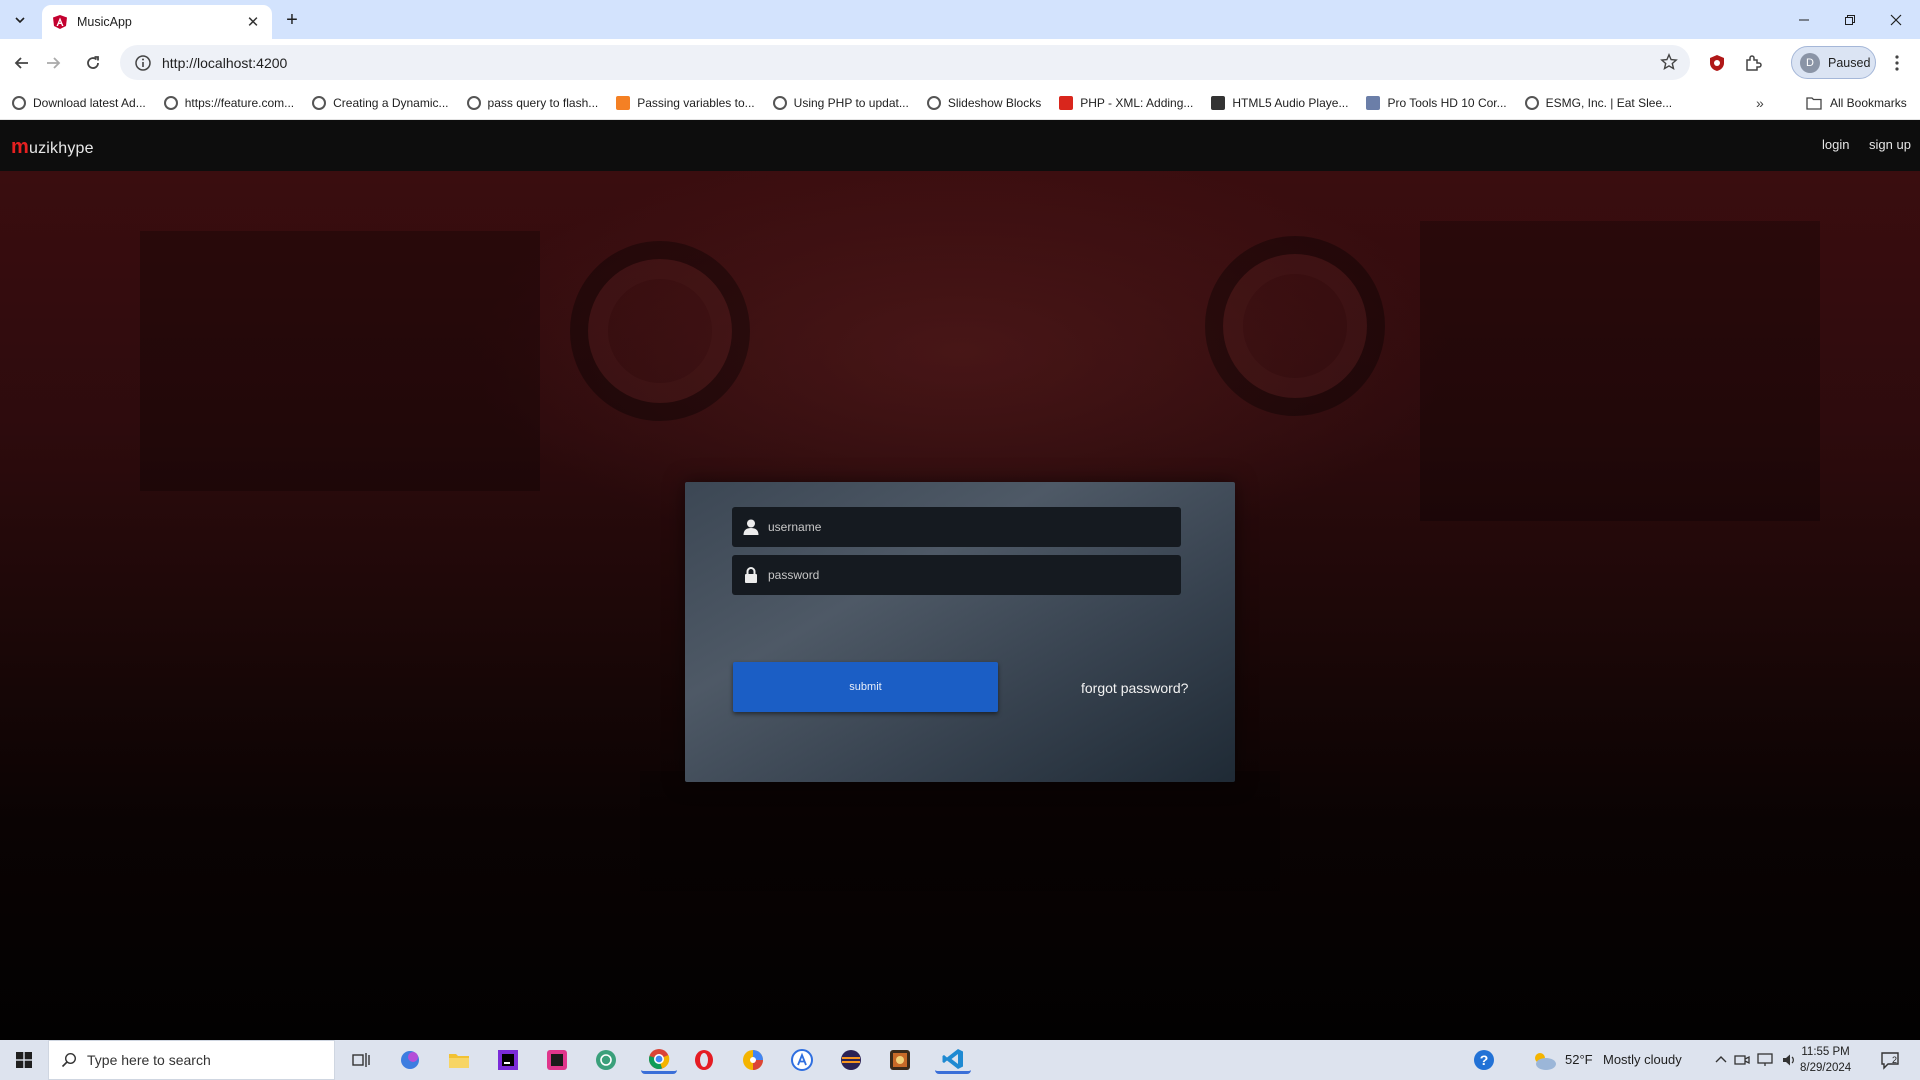 The image size is (1920, 1080). Describe the element at coordinates (1814, 103) in the screenshot. I see `folder-icon` at that location.